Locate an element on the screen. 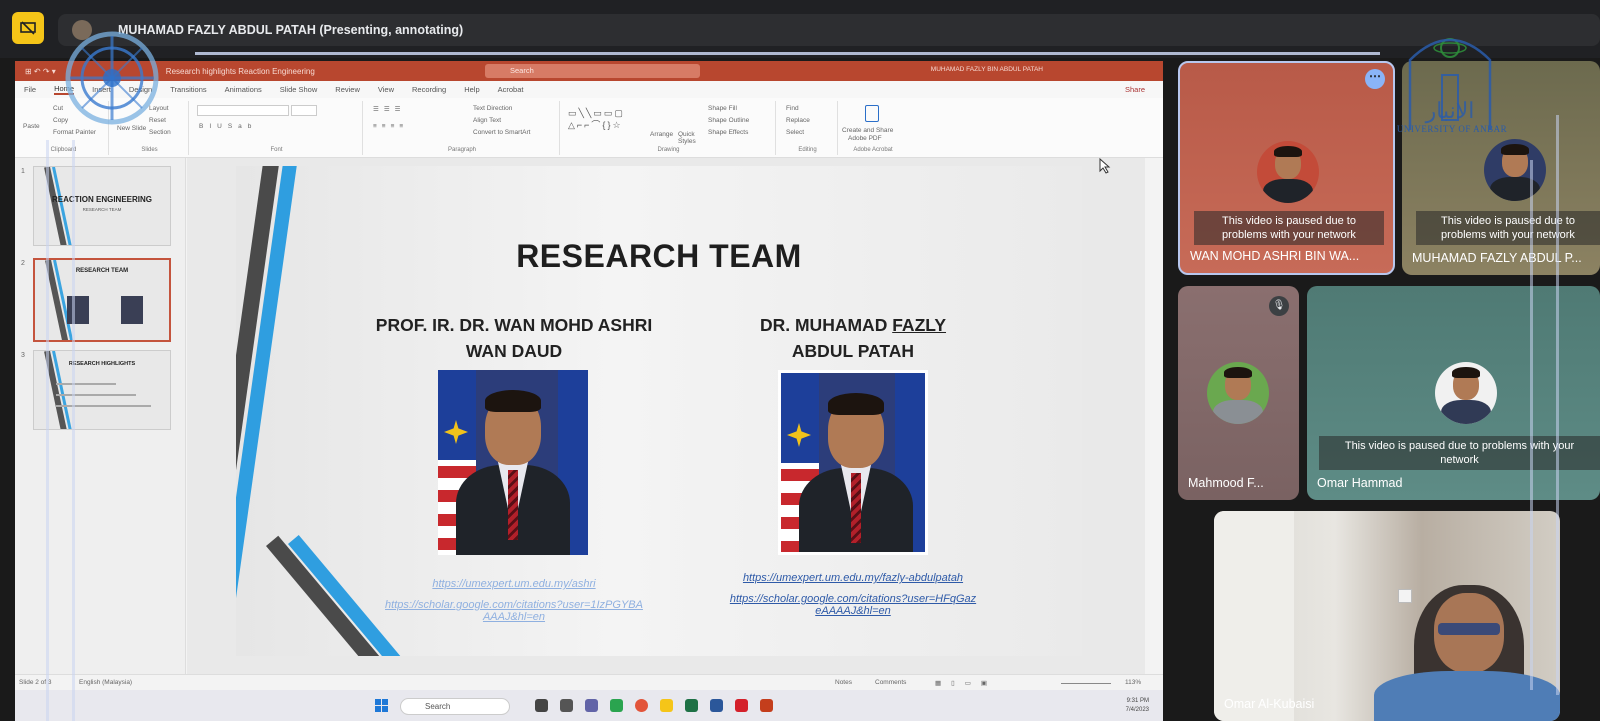  replace-button: Replace is located at coordinates (798, 120).